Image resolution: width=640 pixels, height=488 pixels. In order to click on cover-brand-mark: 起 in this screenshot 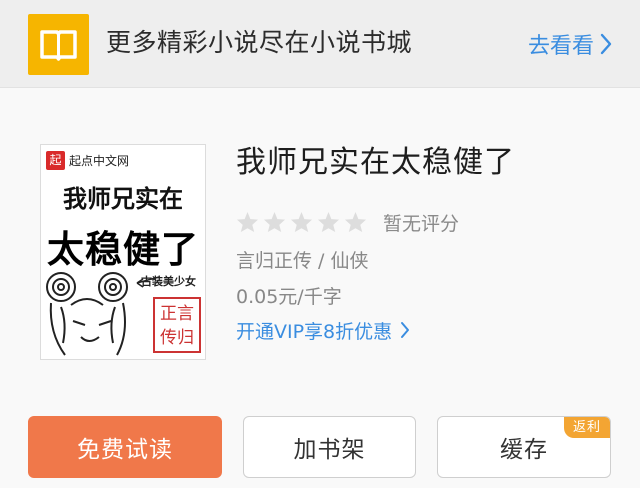, I will do `click(55, 160)`.